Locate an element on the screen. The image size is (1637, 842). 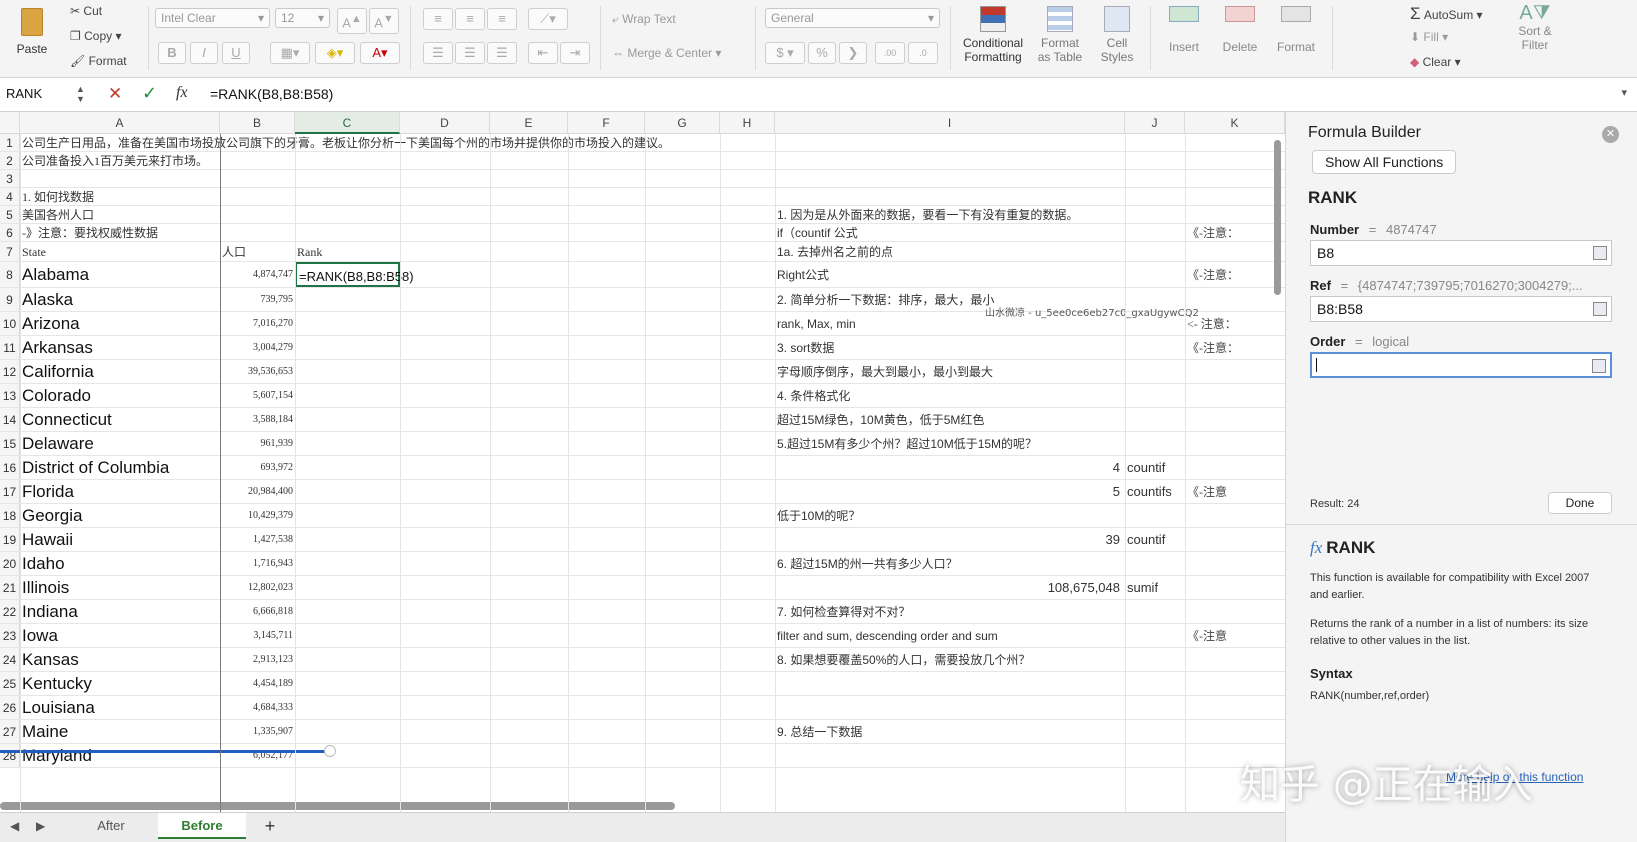
tab-before: Before is located at coordinates (202, 826).